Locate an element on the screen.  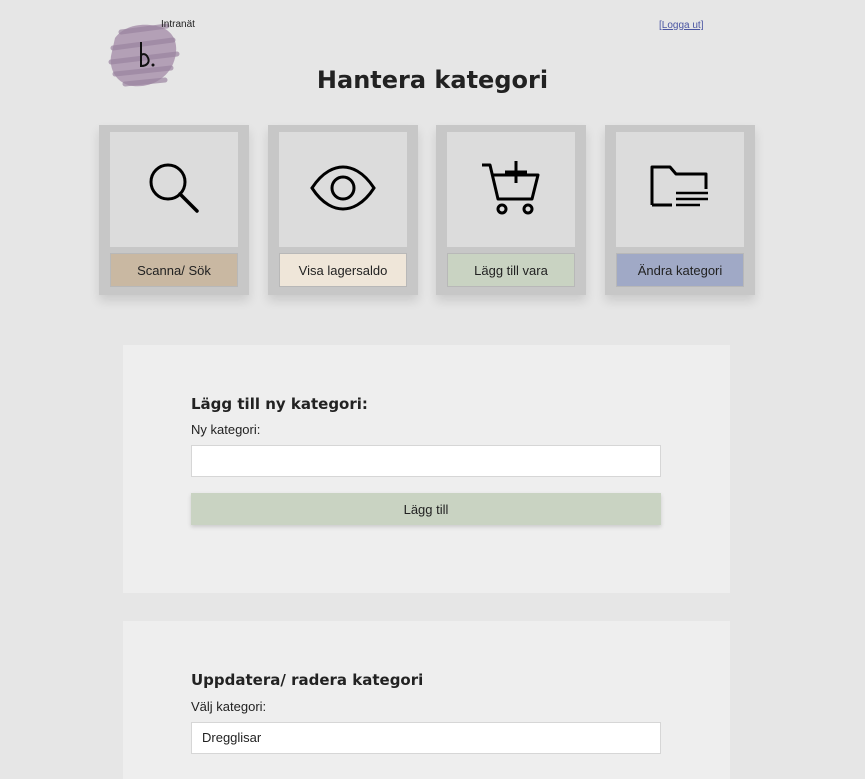
page-title: Hantera kategori is located at coordinates (432, 80).